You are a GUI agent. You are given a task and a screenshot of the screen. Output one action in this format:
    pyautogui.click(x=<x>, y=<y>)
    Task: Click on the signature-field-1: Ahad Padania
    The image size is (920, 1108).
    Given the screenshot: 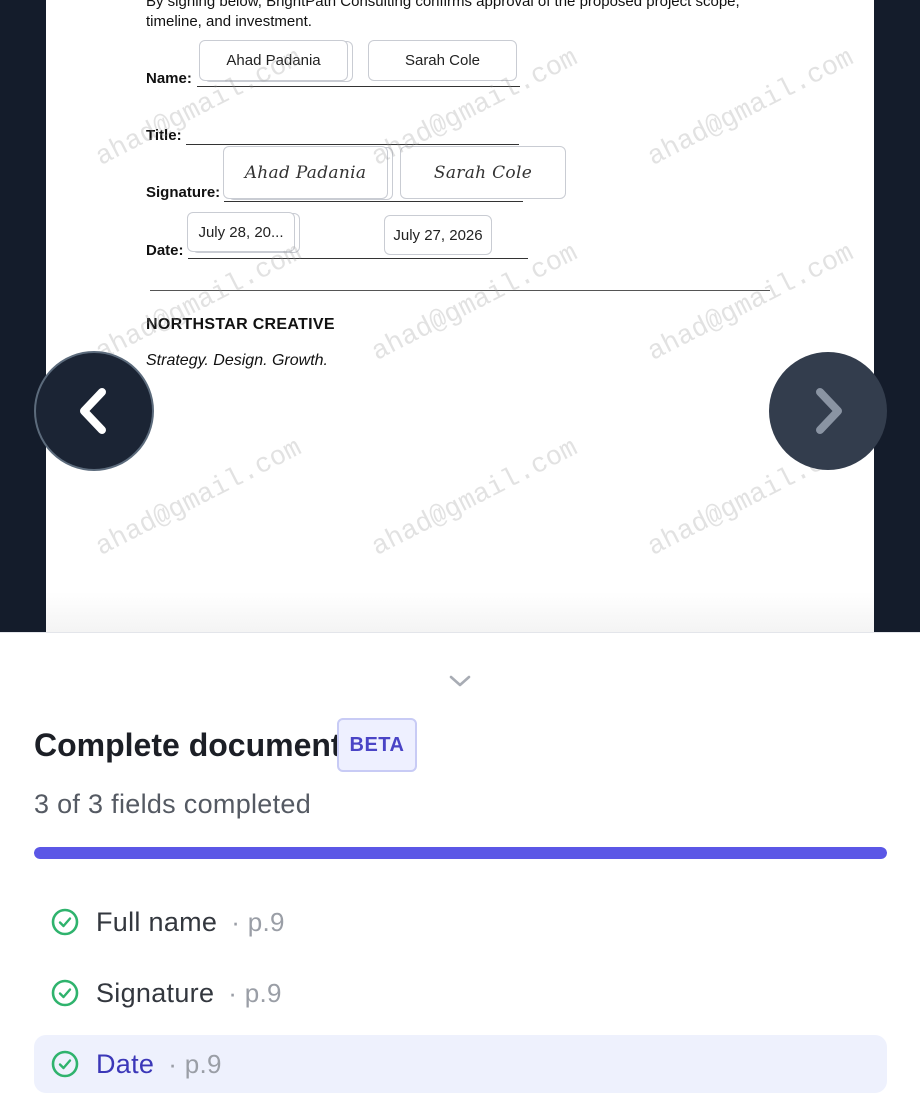 What is the action you would take?
    pyautogui.click(x=305, y=172)
    